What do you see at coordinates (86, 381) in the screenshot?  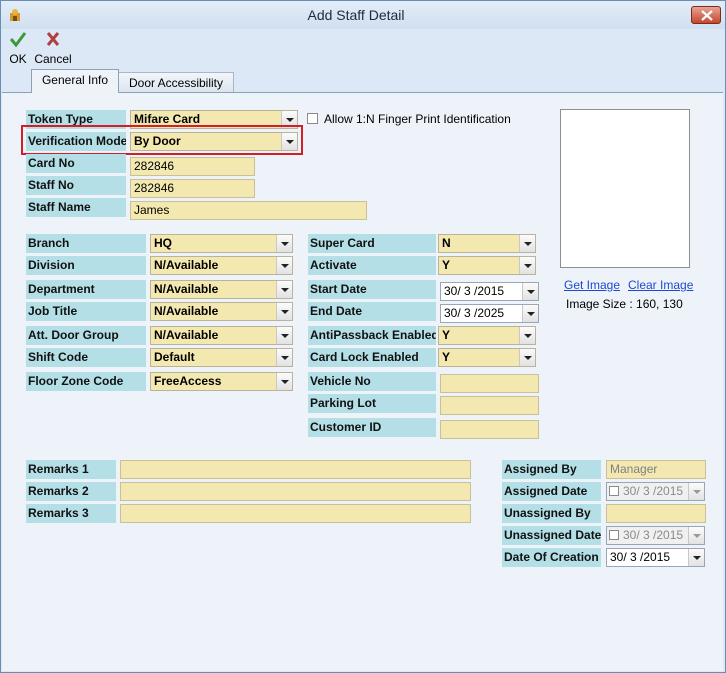 I see `floor-zone-code-label: Floor Zone Code` at bounding box center [86, 381].